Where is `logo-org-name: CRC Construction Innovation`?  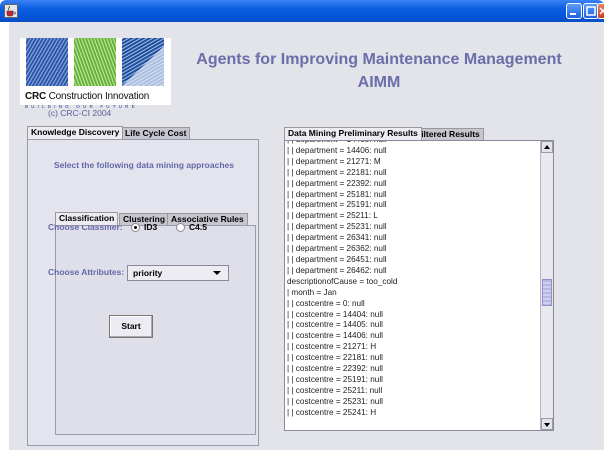 logo-org-name: CRC Construction Innovation is located at coordinates (87, 96).